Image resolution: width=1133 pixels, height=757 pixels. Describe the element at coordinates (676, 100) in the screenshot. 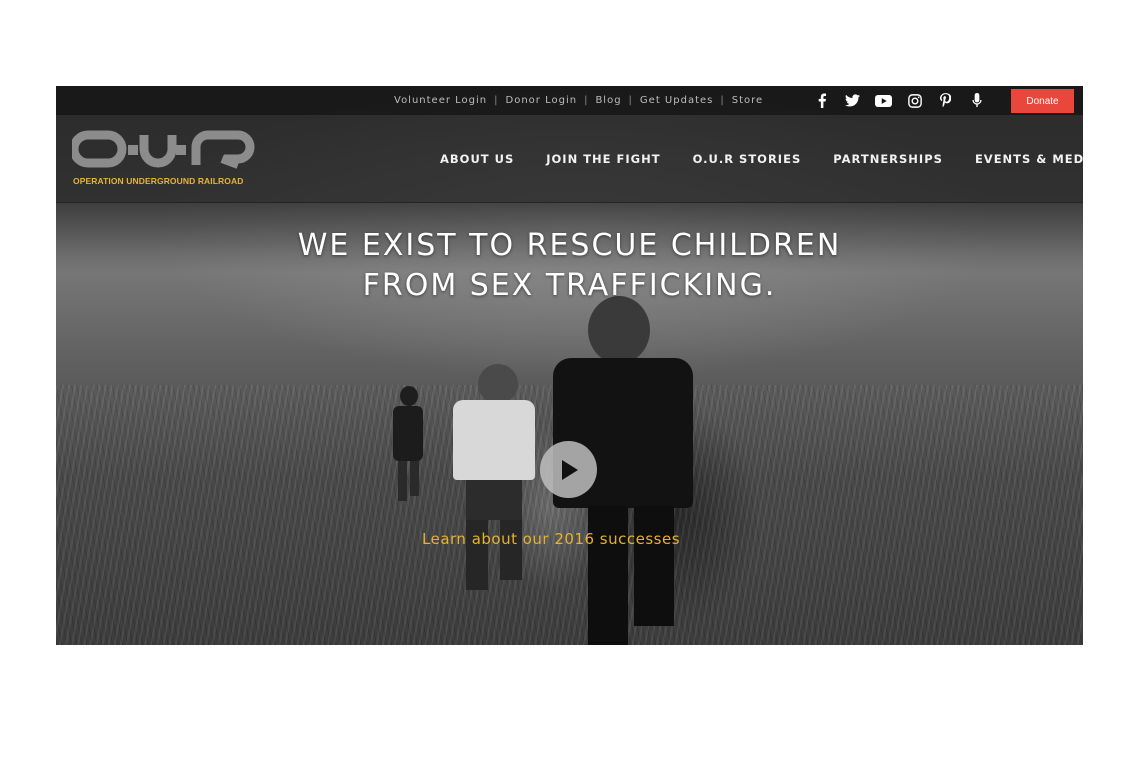

I see `get-updates-link: Get Updates` at that location.